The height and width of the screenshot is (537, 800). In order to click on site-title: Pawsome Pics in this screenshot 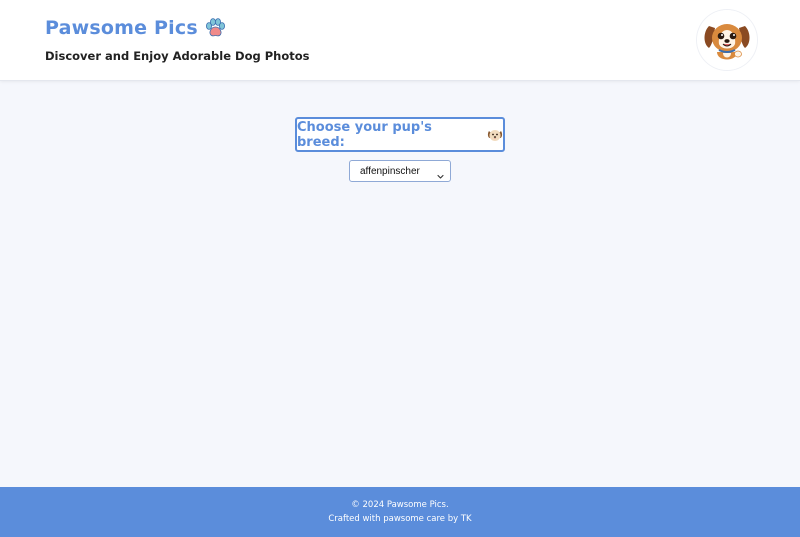, I will do `click(121, 28)`.